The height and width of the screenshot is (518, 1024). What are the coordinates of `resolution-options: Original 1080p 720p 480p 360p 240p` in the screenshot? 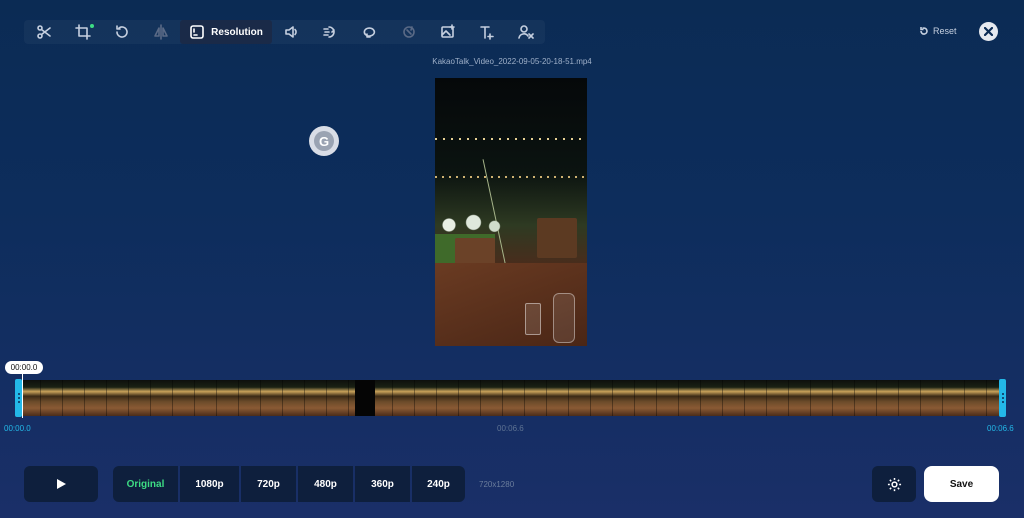 It's located at (289, 484).